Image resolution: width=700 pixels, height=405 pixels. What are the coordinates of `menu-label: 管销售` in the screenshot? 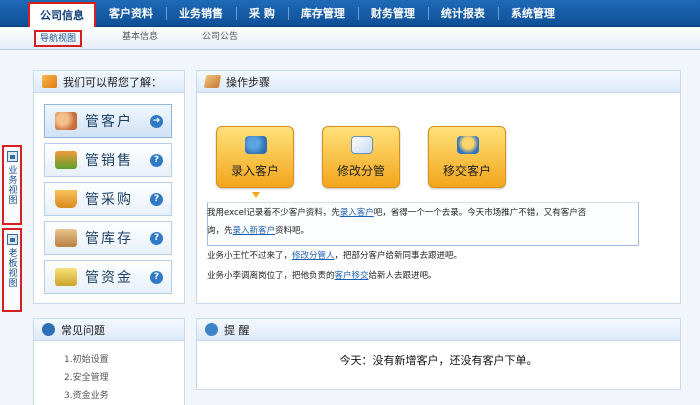 It's located at (109, 161).